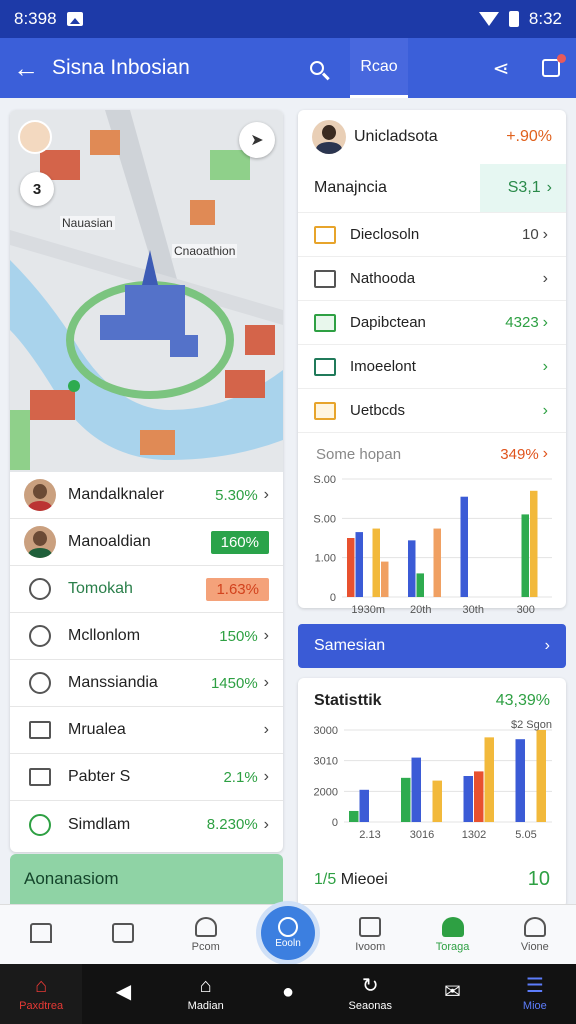 Image resolution: width=576 pixels, height=1024 pixels. What do you see at coordinates (501, 68) in the screenshot?
I see `share-button: ⋖` at bounding box center [501, 68].